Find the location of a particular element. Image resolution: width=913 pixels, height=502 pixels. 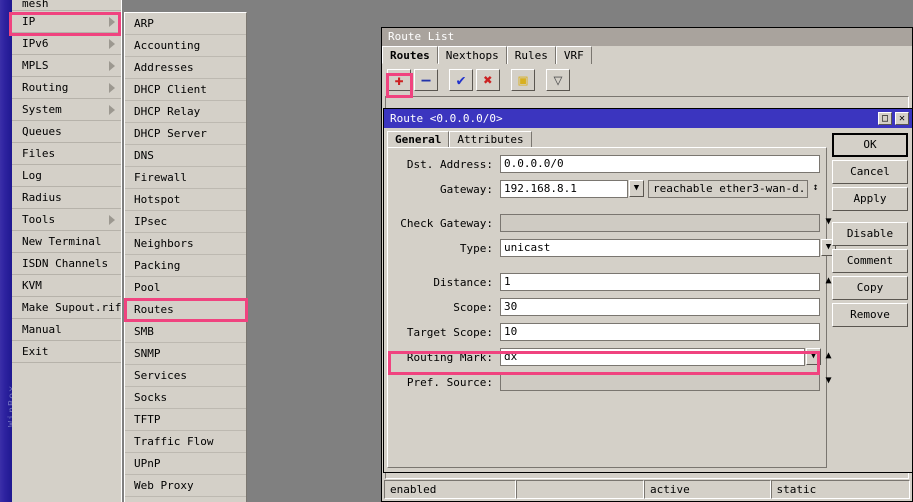

field-row-distance: Distance: 1 ▲ is located at coordinates (610, 283).